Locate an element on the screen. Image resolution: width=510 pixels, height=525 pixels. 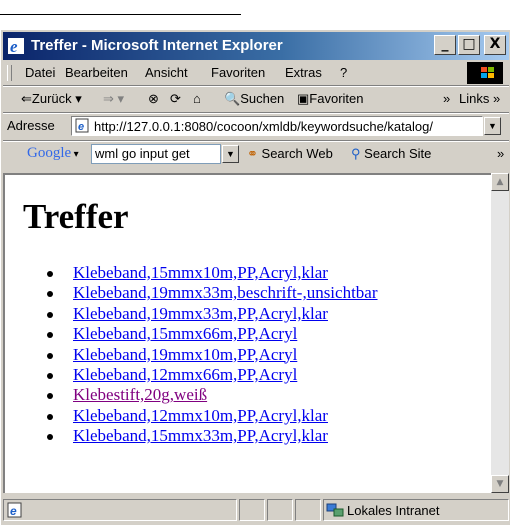
minimize-button: _ is located at coordinates (445, 45).